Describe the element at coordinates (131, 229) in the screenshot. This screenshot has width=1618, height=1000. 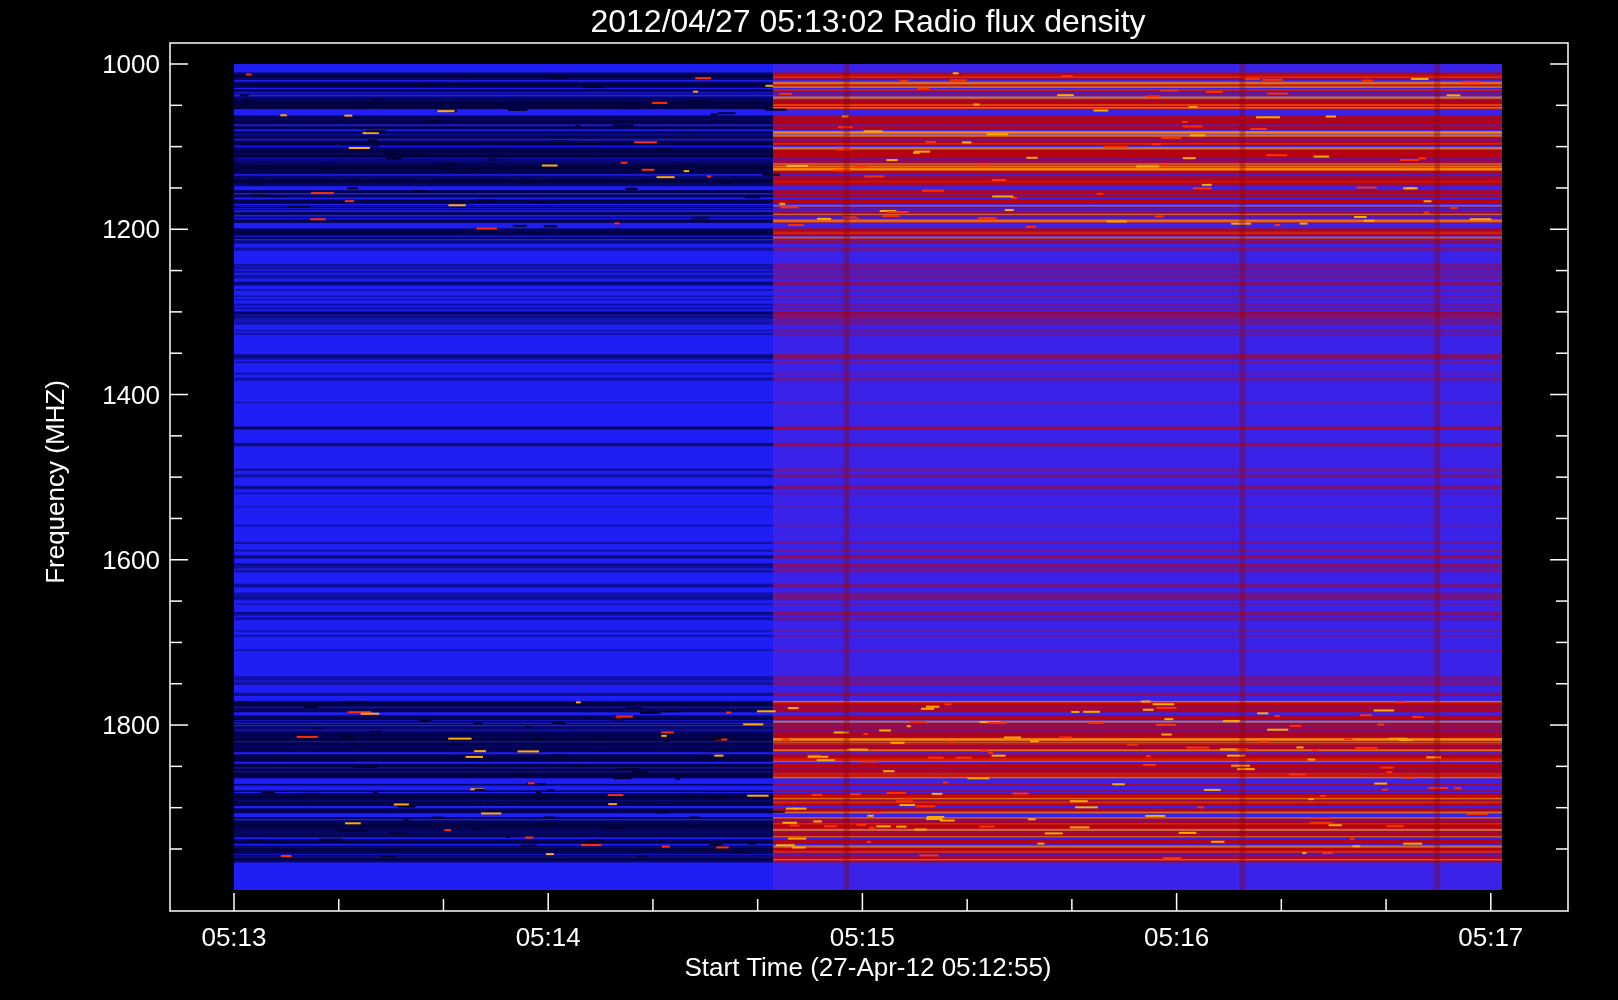
I see `y-tick-label: 1200` at that location.